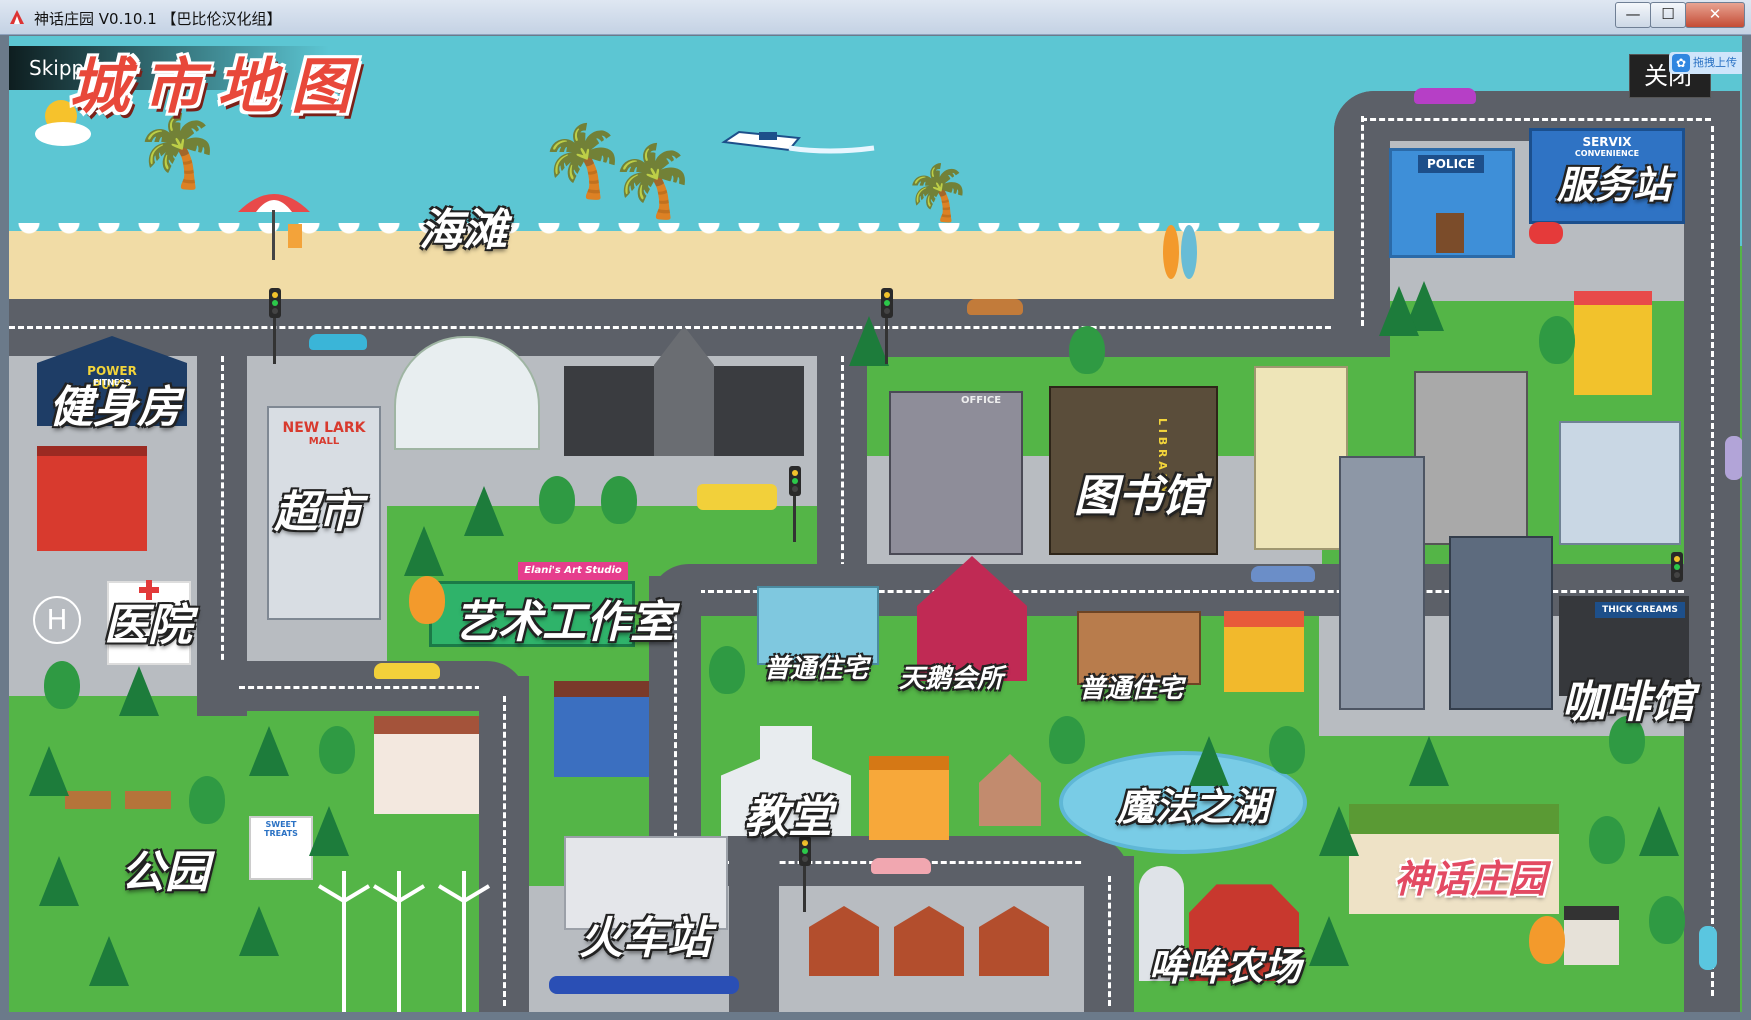 The width and height of the screenshot is (1751, 1020). What do you see at coordinates (158, 19) in the screenshot?
I see `window-title: 神话庄园 V0.10.1 【巴比伦汉化组】` at bounding box center [158, 19].